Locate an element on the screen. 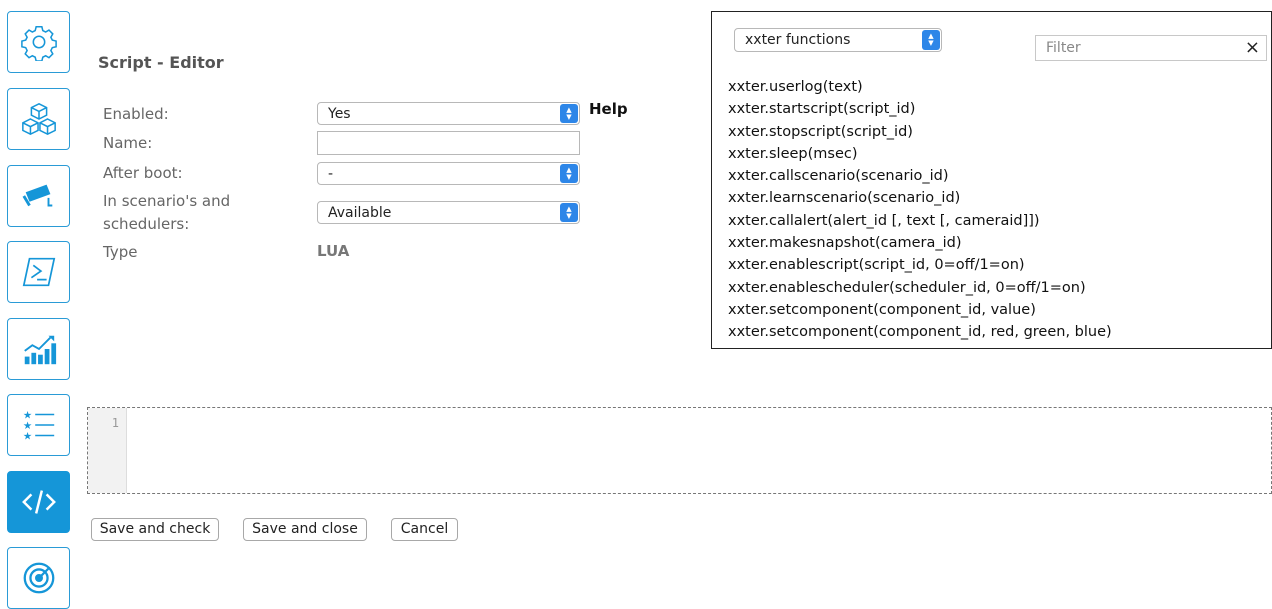 The image size is (1272, 609). gear-icon is located at coordinates (38, 43).